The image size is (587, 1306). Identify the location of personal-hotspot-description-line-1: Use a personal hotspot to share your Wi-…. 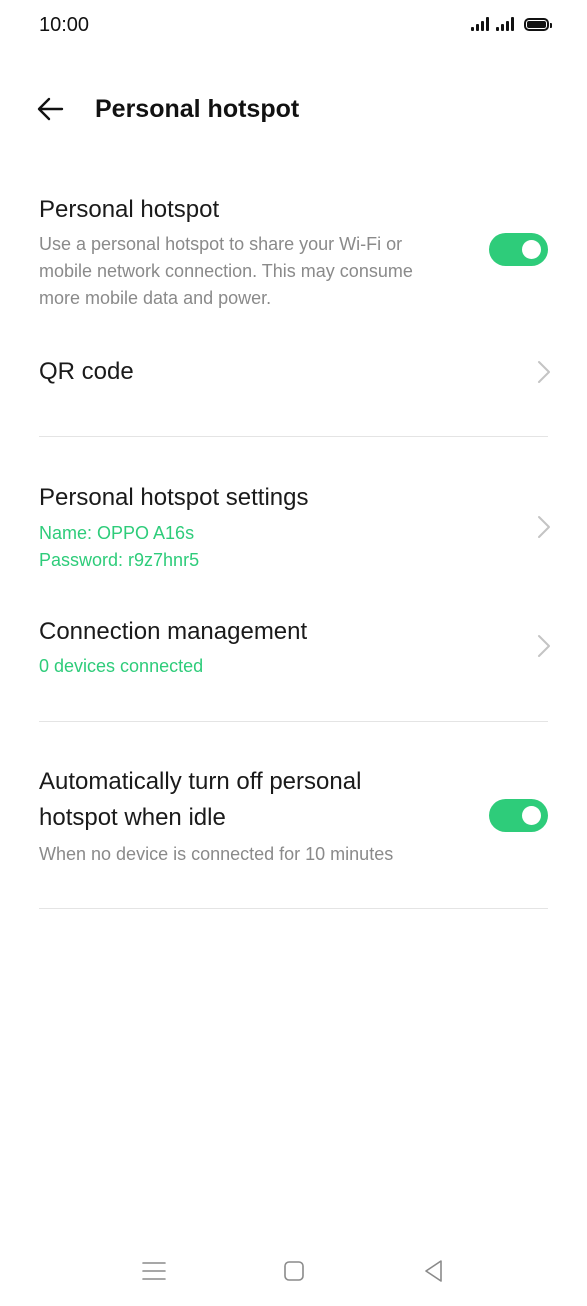
(221, 244).